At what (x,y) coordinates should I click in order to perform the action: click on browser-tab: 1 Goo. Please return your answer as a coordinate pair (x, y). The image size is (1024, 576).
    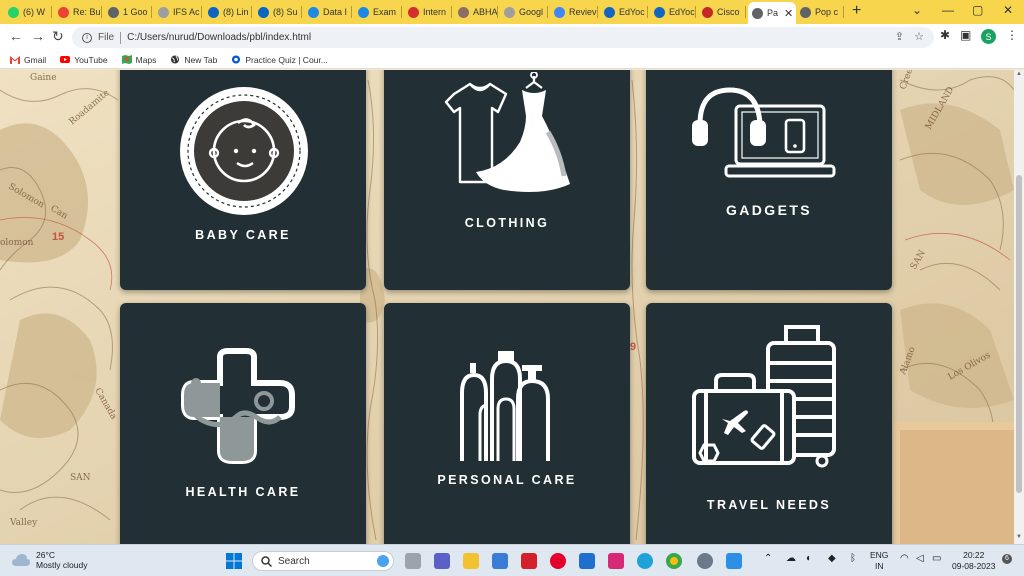
    Looking at the image, I should click on (128, 12).